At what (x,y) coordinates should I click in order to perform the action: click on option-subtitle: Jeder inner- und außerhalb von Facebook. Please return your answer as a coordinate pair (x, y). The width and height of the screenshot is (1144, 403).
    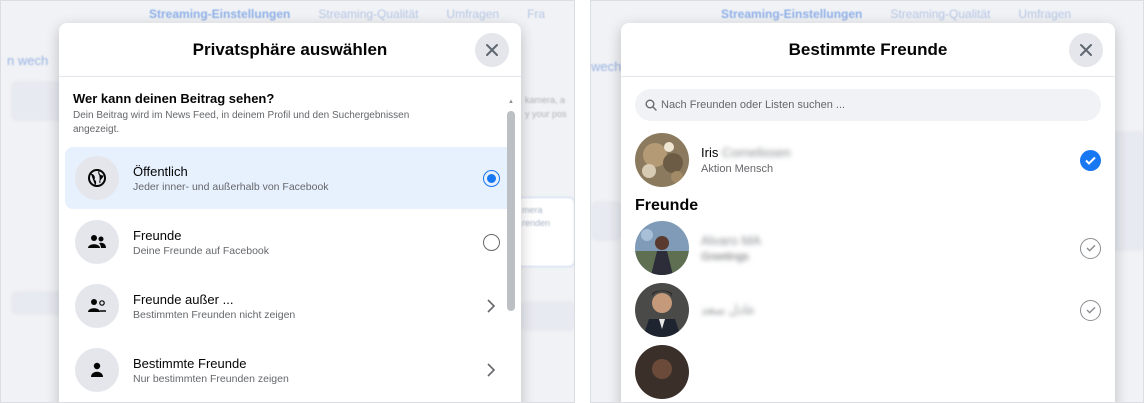
    Looking at the image, I should click on (231, 186).